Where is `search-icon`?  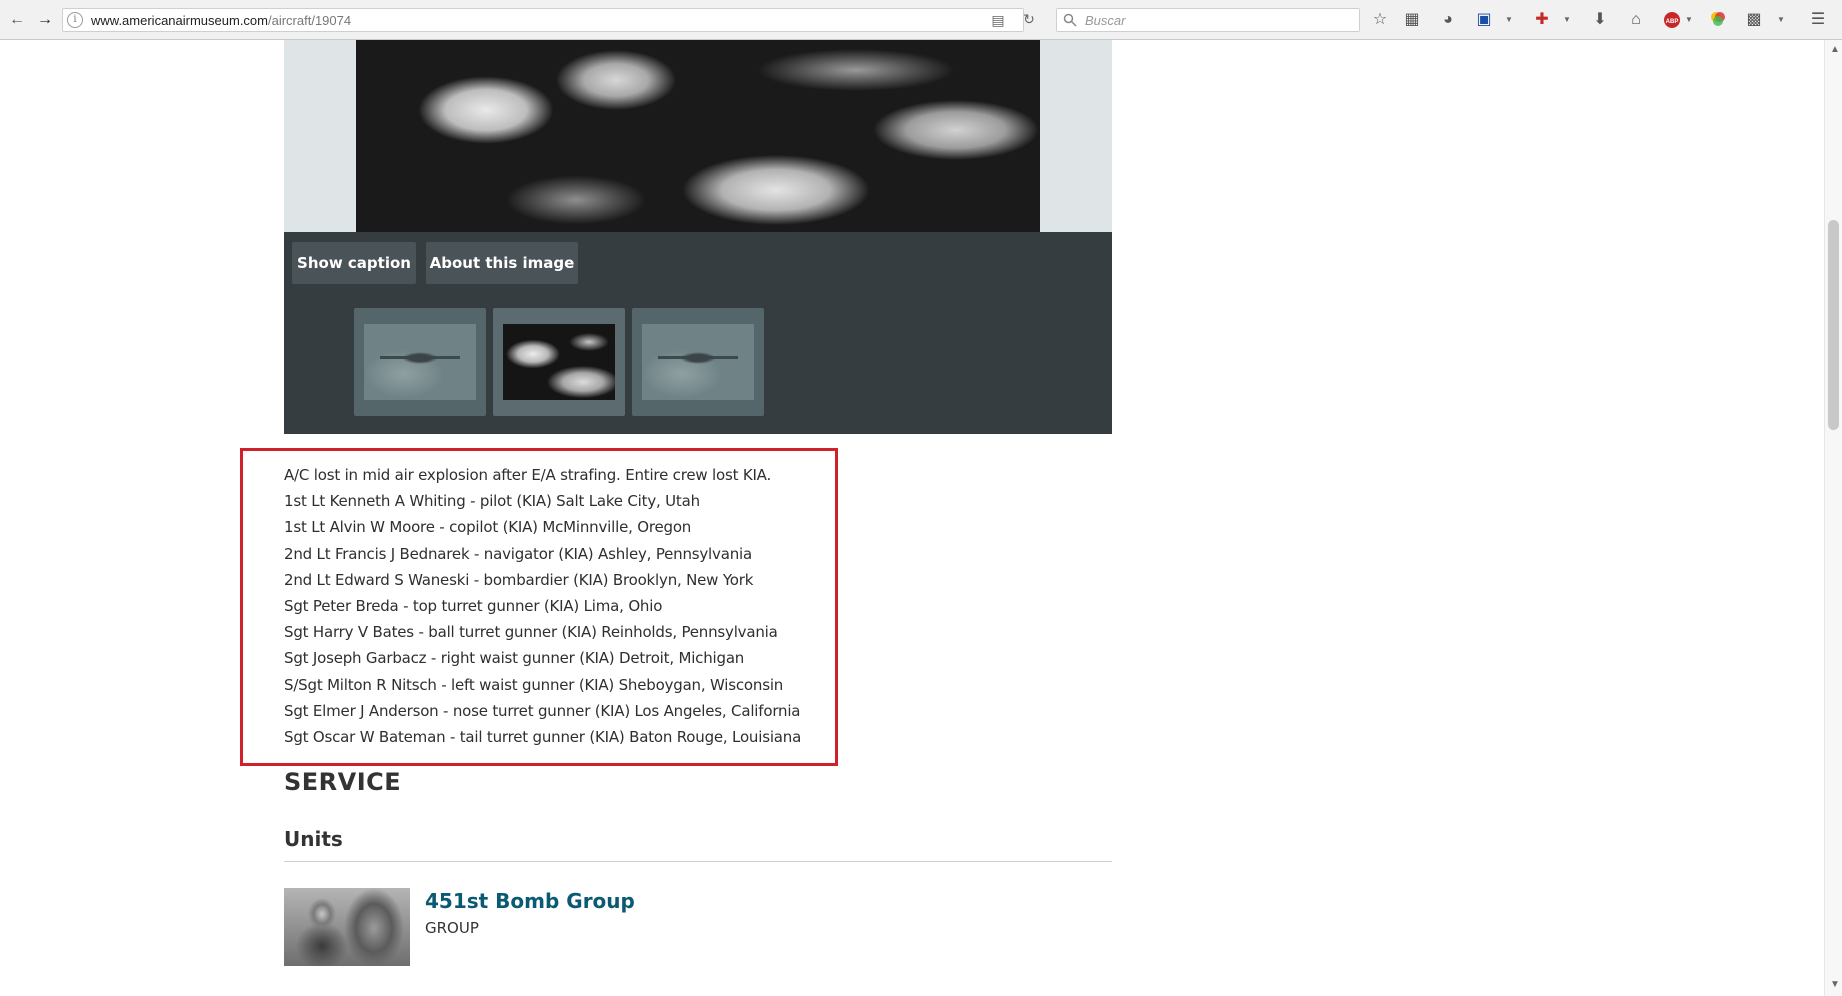
search-icon is located at coordinates (1070, 20).